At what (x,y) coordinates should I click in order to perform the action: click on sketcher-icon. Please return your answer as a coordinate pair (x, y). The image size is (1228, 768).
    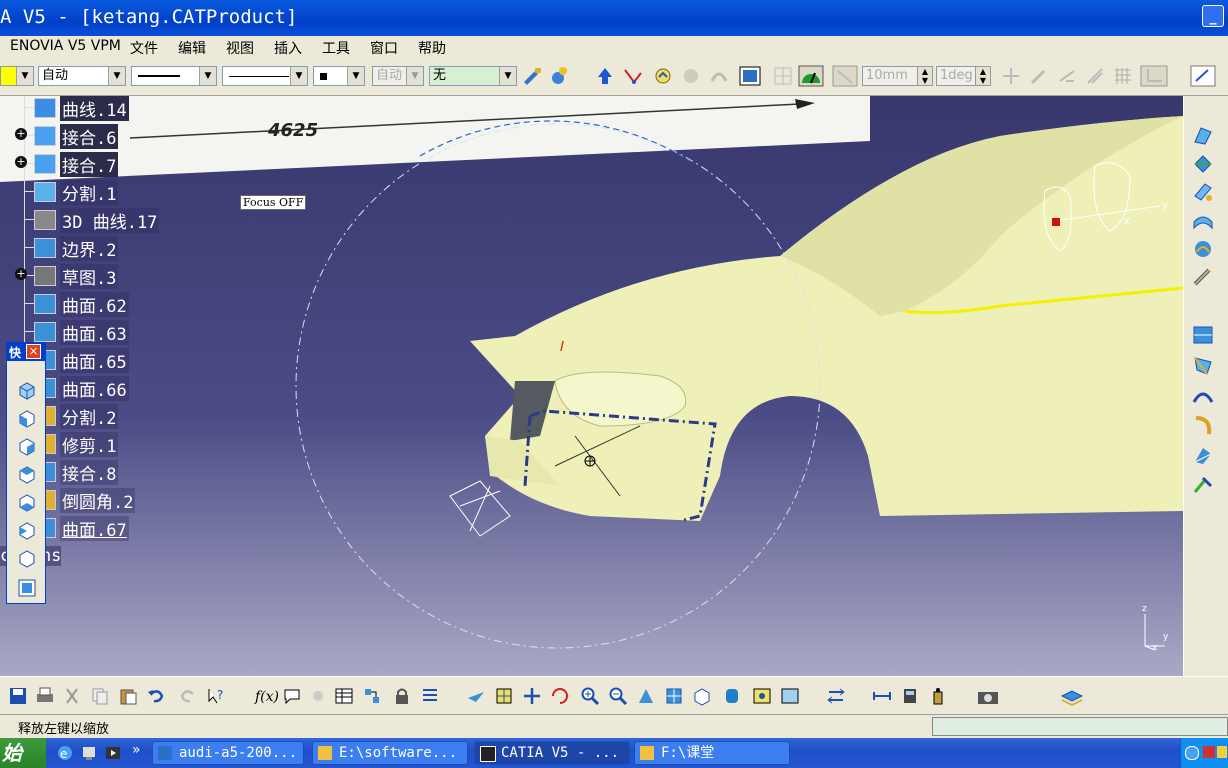
    Looking at the image, I should click on (1203, 76).